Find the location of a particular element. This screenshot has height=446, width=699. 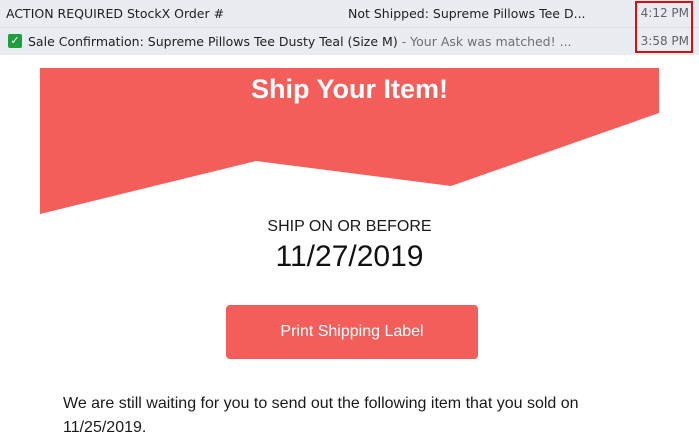

email-sender: ACTION REQUIRED StockX Order # is located at coordinates (115, 13).